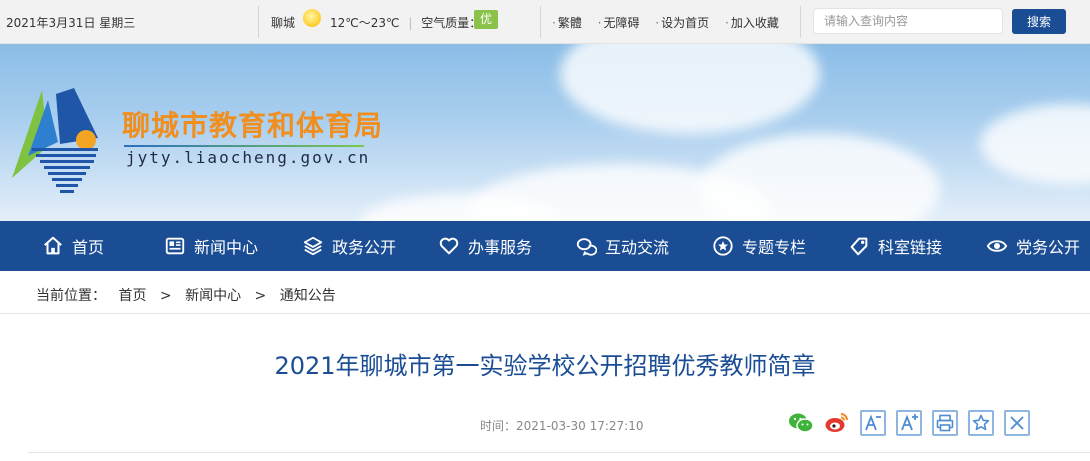  What do you see at coordinates (682, 23) in the screenshot?
I see `set-homepage-link: 设为首页` at bounding box center [682, 23].